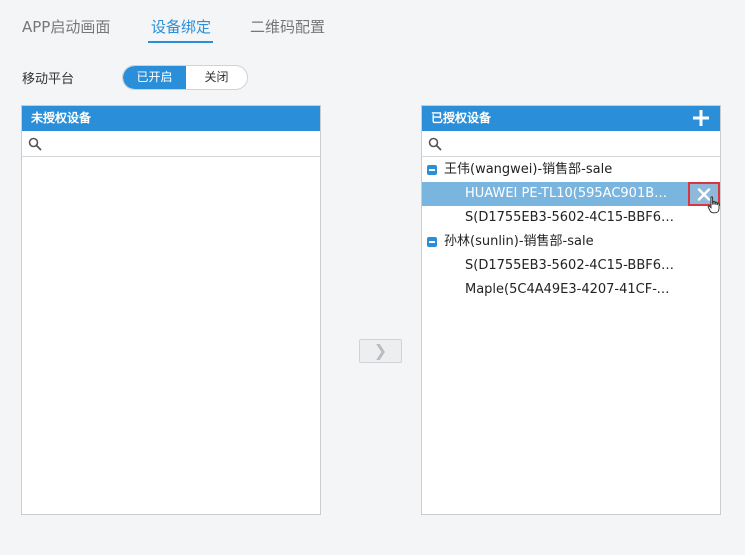  I want to click on tree-group-row: 王伟(wangwei)-销售部-sale, so click(571, 170).